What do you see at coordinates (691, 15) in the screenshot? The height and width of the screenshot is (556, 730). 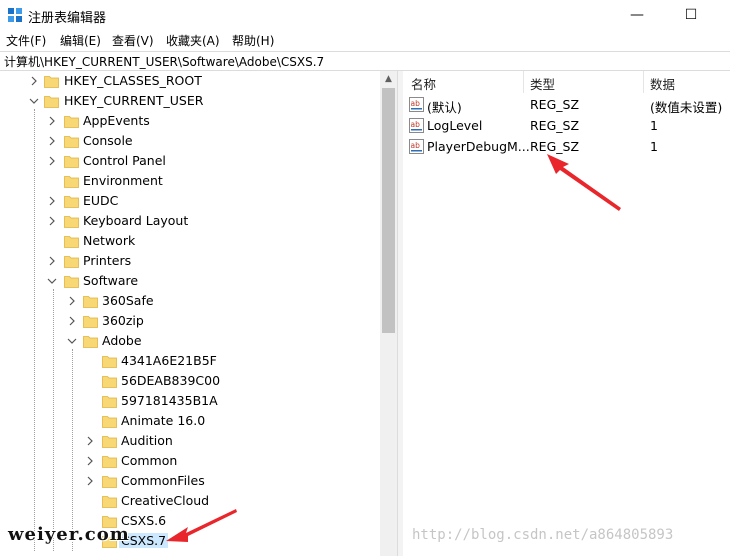 I see `maximize-button: ☐` at bounding box center [691, 15].